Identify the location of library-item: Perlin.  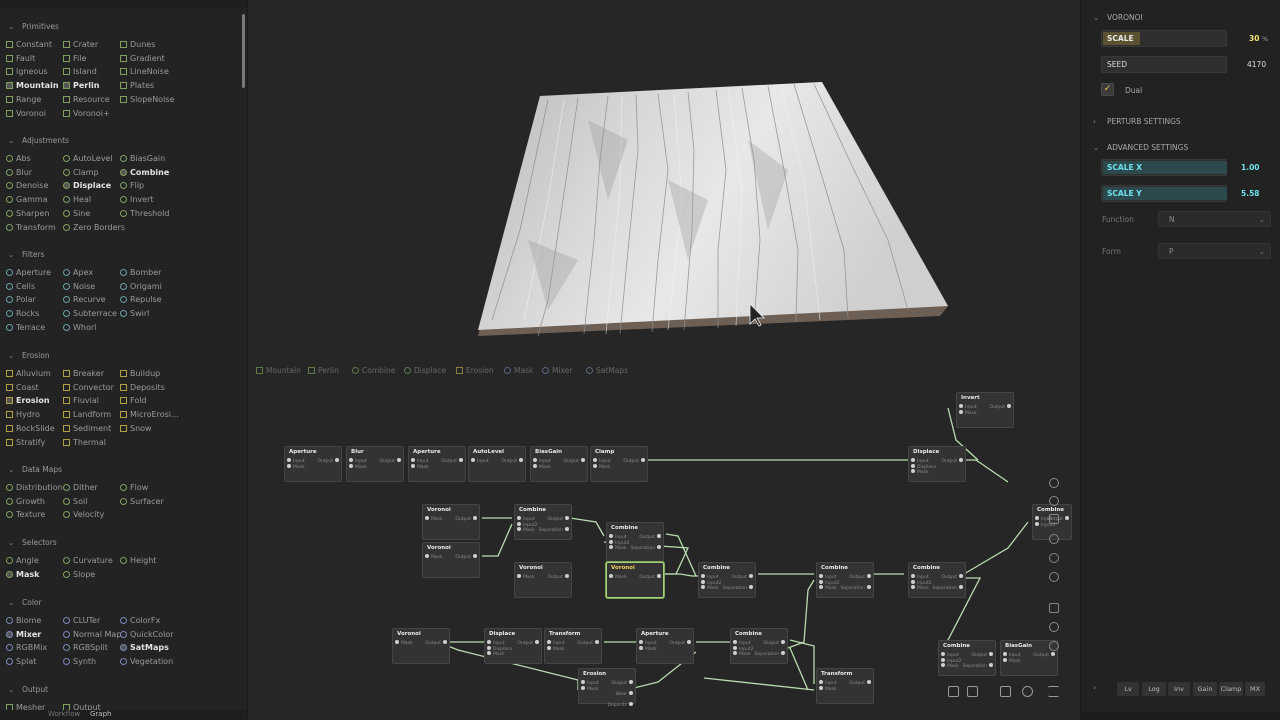
(81, 86).